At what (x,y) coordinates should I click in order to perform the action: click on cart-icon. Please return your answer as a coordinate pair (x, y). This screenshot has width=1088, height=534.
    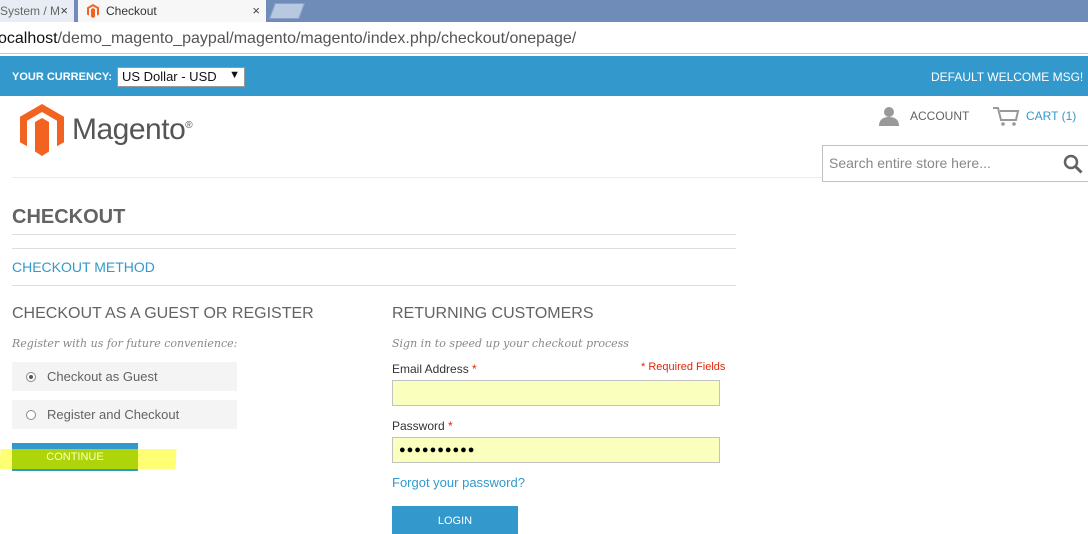
    Looking at the image, I should click on (1006, 116).